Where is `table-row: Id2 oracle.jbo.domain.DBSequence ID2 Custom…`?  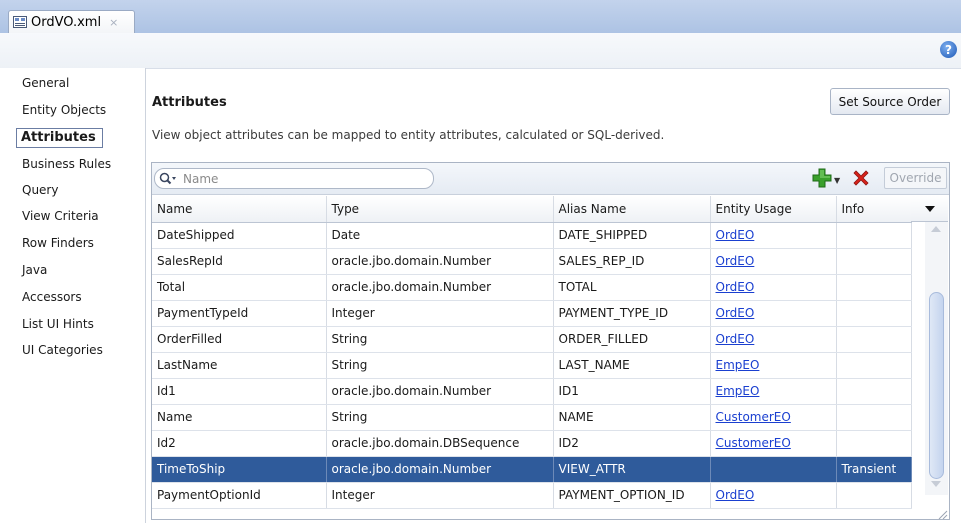
table-row: Id2 oracle.jbo.domain.DBSequence ID2 Custom… is located at coordinates (532, 443).